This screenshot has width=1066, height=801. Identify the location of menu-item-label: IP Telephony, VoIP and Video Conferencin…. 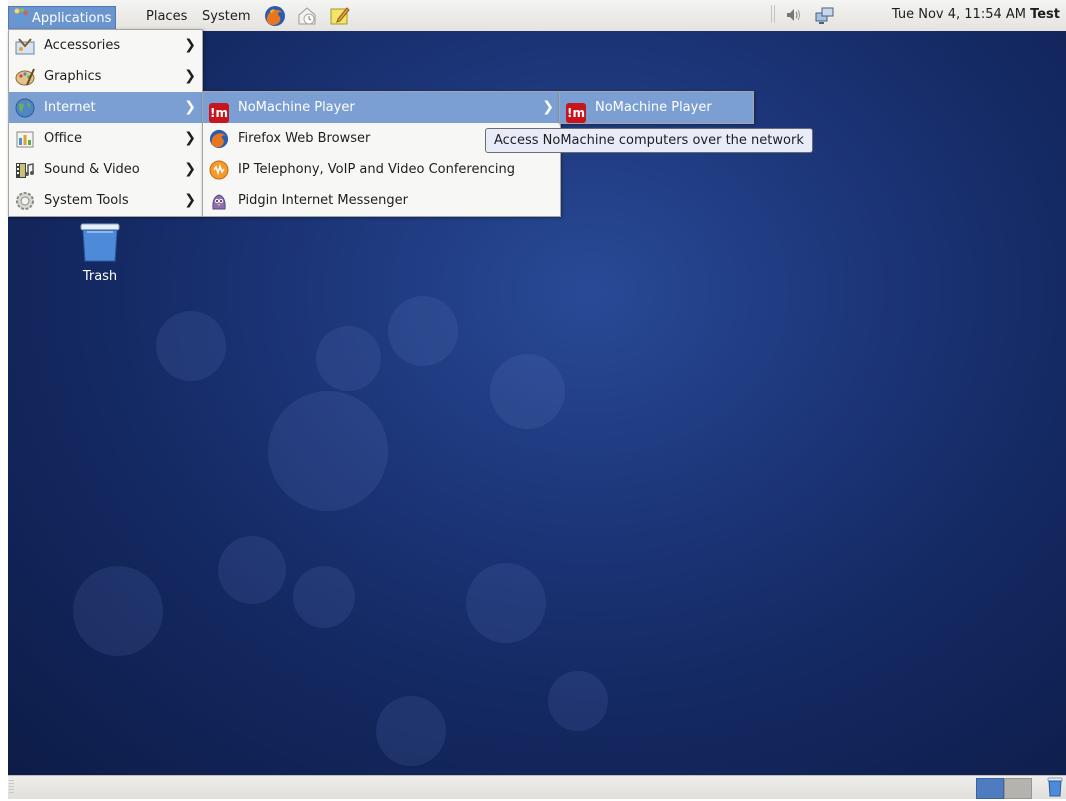
(376, 169).